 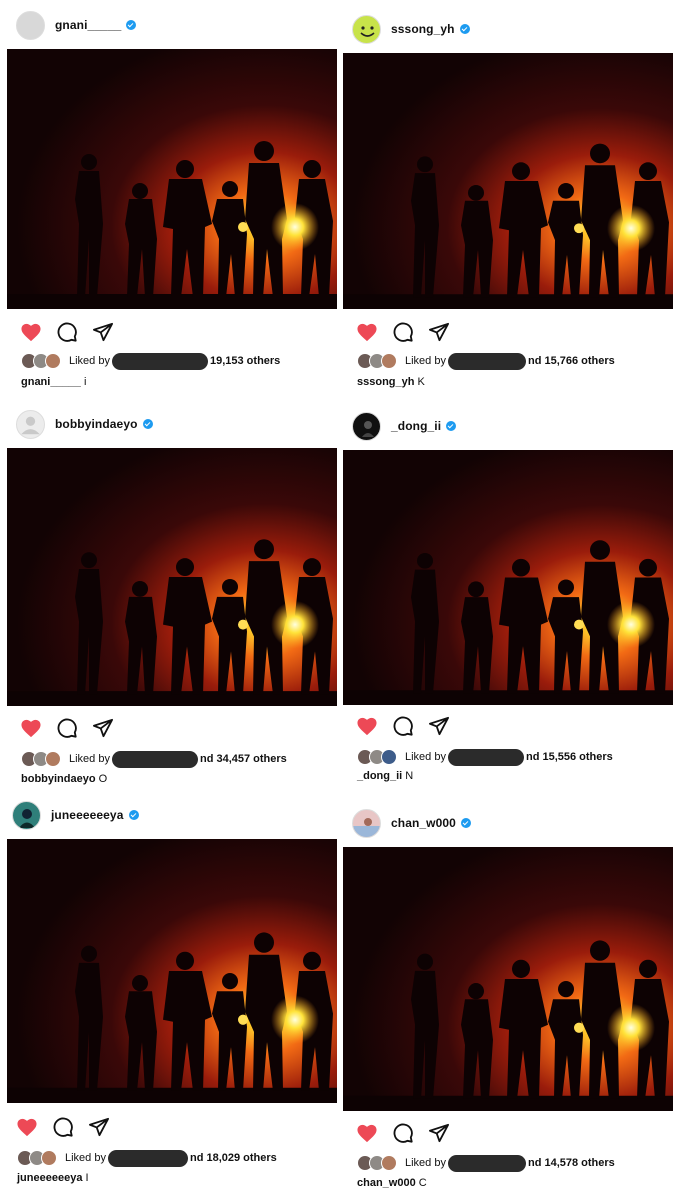 I want to click on post-header: sssong_yh, so click(x=411, y=29).